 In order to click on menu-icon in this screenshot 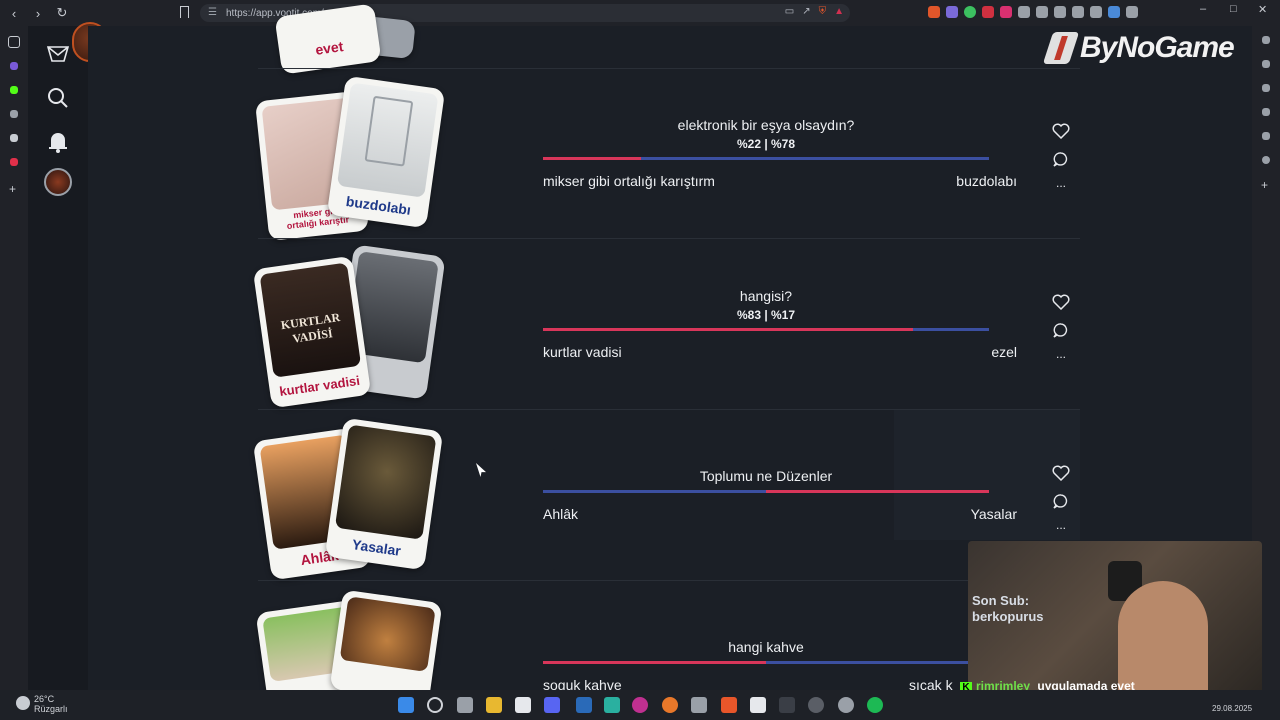, I will do `click(1132, 12)`.